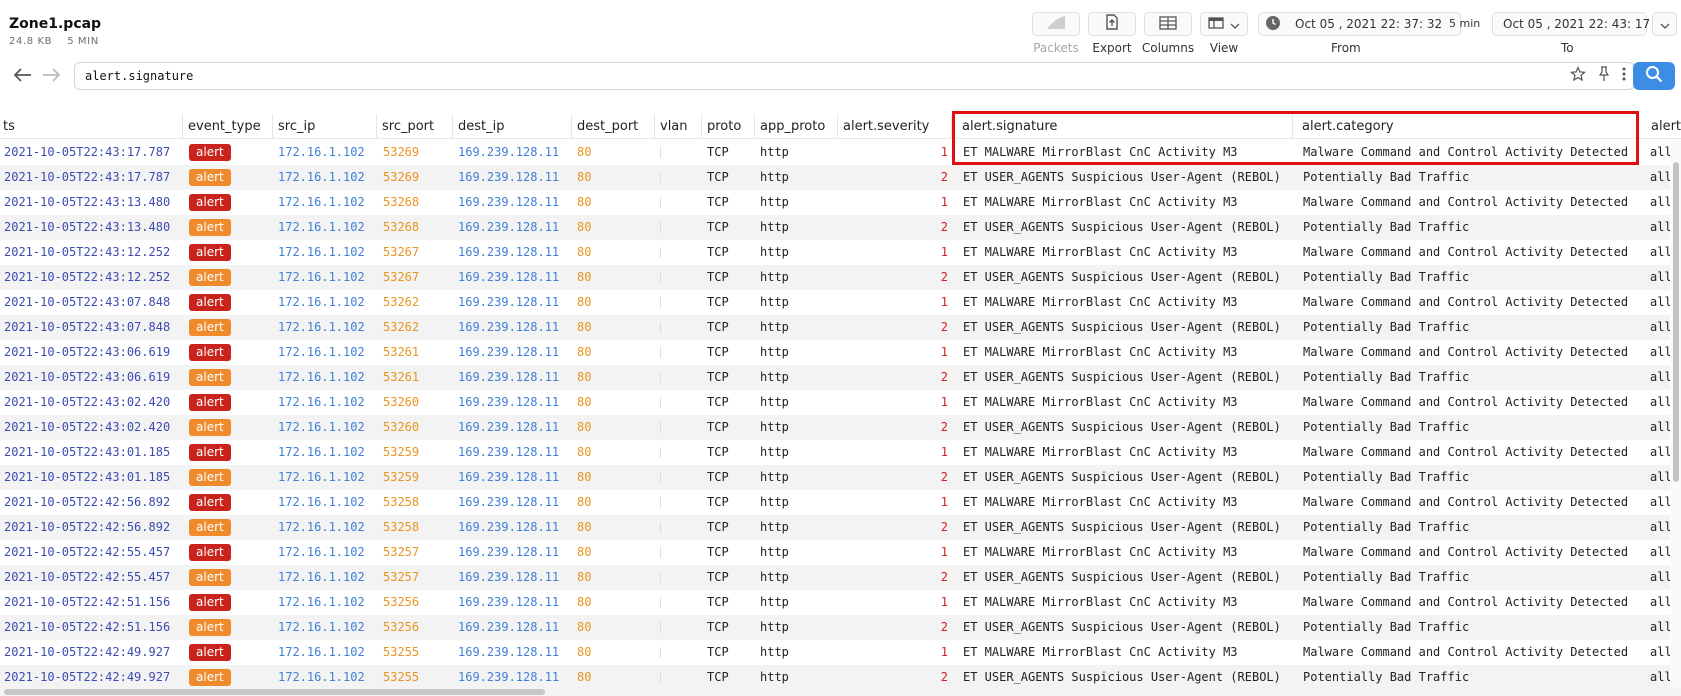 The width and height of the screenshot is (1681, 696). What do you see at coordinates (854, 76) in the screenshot?
I see `search-input: alert.signature` at bounding box center [854, 76].